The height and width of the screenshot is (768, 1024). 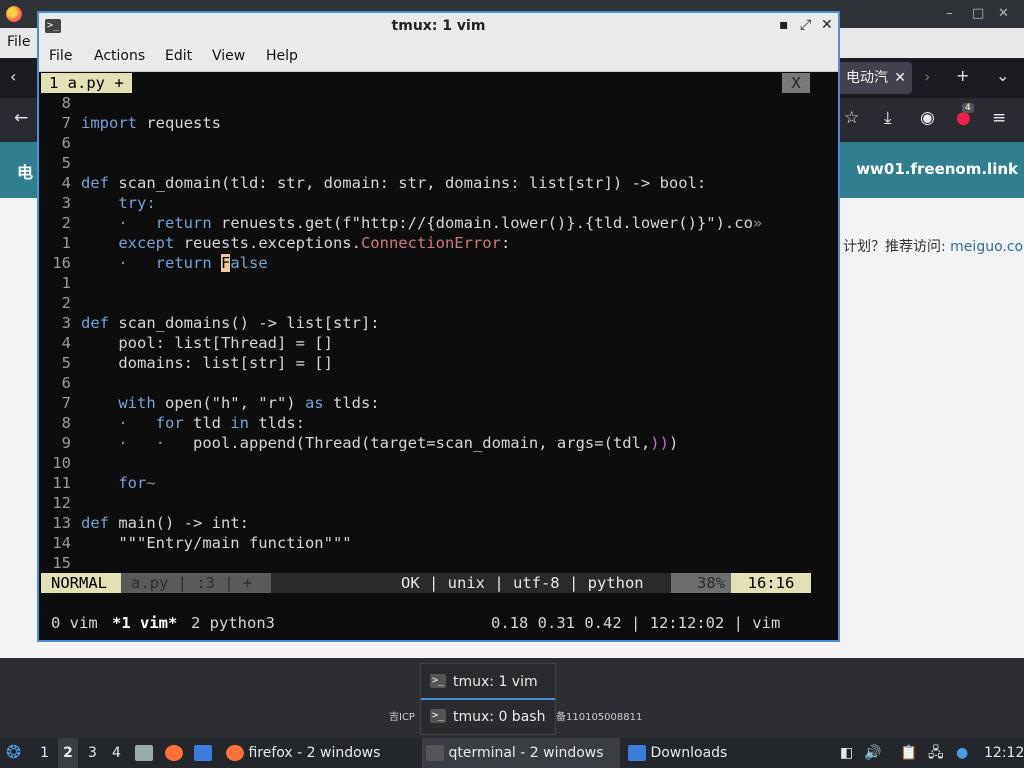 What do you see at coordinates (495, 682) in the screenshot?
I see `popup-item-label: tmux: 1 vim` at bounding box center [495, 682].